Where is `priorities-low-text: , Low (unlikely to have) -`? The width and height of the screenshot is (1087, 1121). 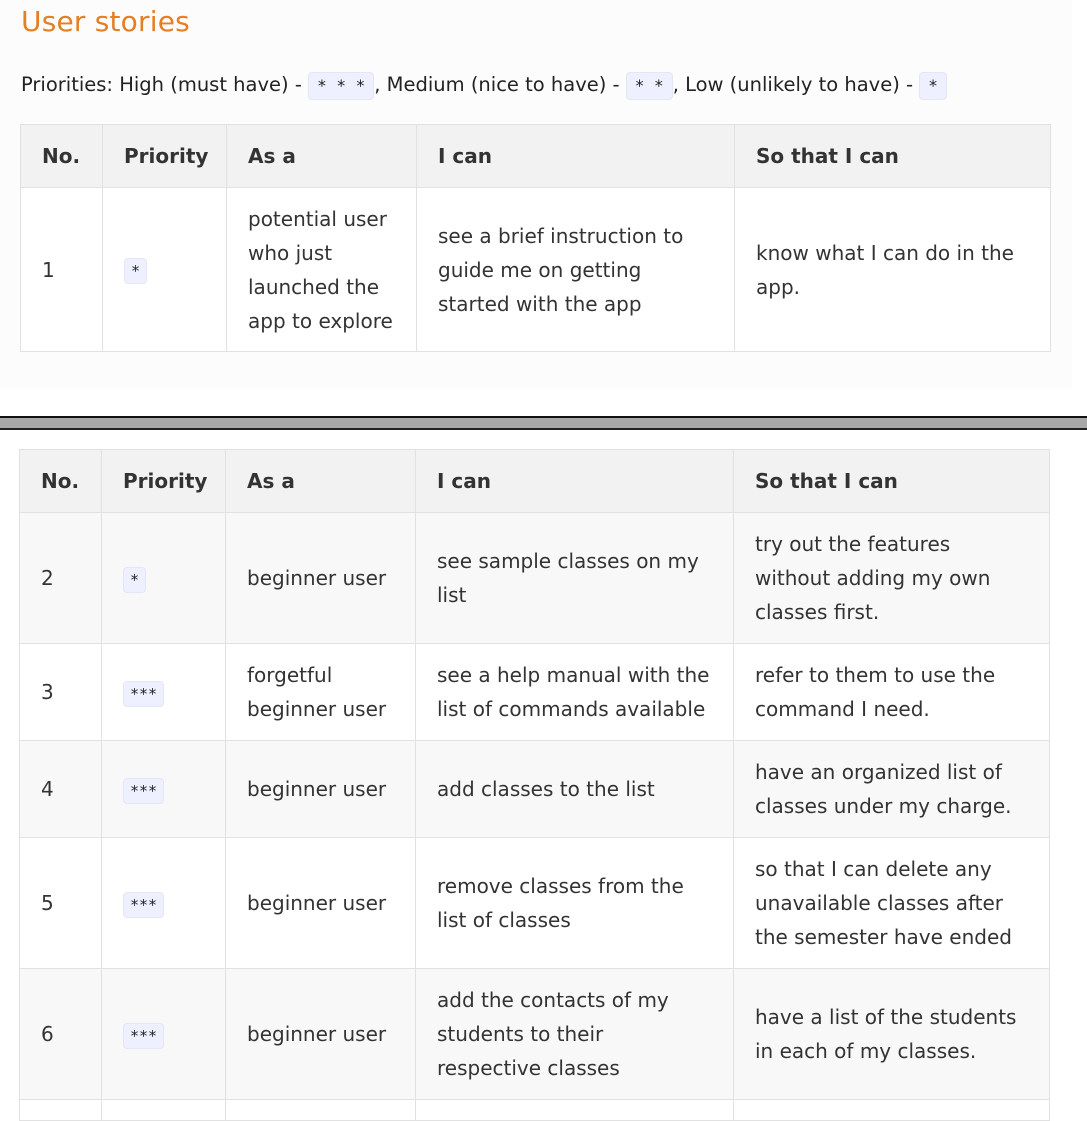 priorities-low-text: , Low (unlikely to have) - is located at coordinates (796, 84).